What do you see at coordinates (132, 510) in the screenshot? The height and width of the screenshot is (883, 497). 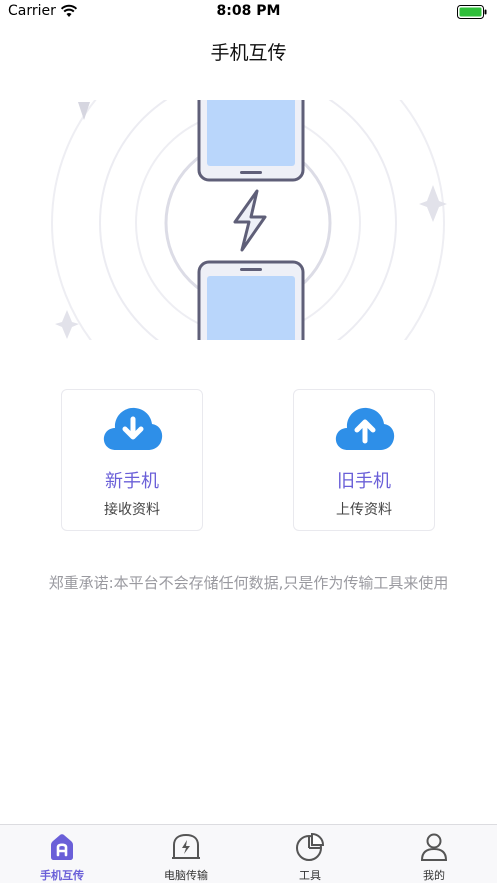 I see `new-phone-subtitle: 接收资料` at bounding box center [132, 510].